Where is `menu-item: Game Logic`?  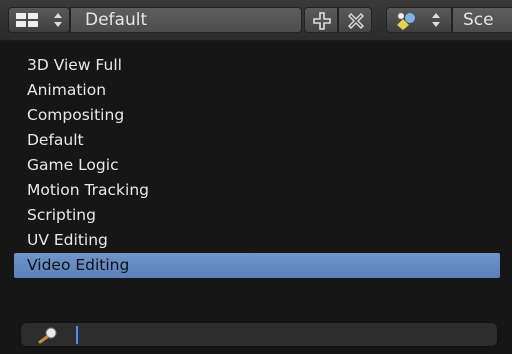
menu-item: Game Logic is located at coordinates (257, 165).